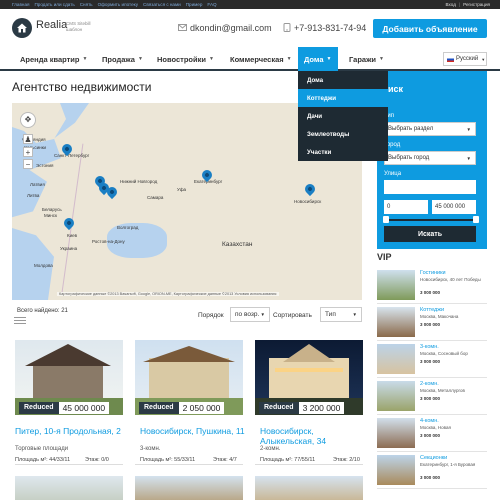 This screenshot has height=500, width=500. What do you see at coordinates (69, 431) in the screenshot?
I see `listing-title: Питер, 10-я Продольная, 2` at bounding box center [69, 431].